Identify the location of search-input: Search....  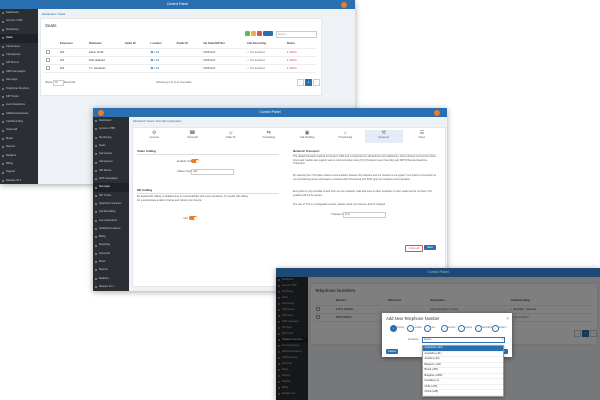
(296, 34).